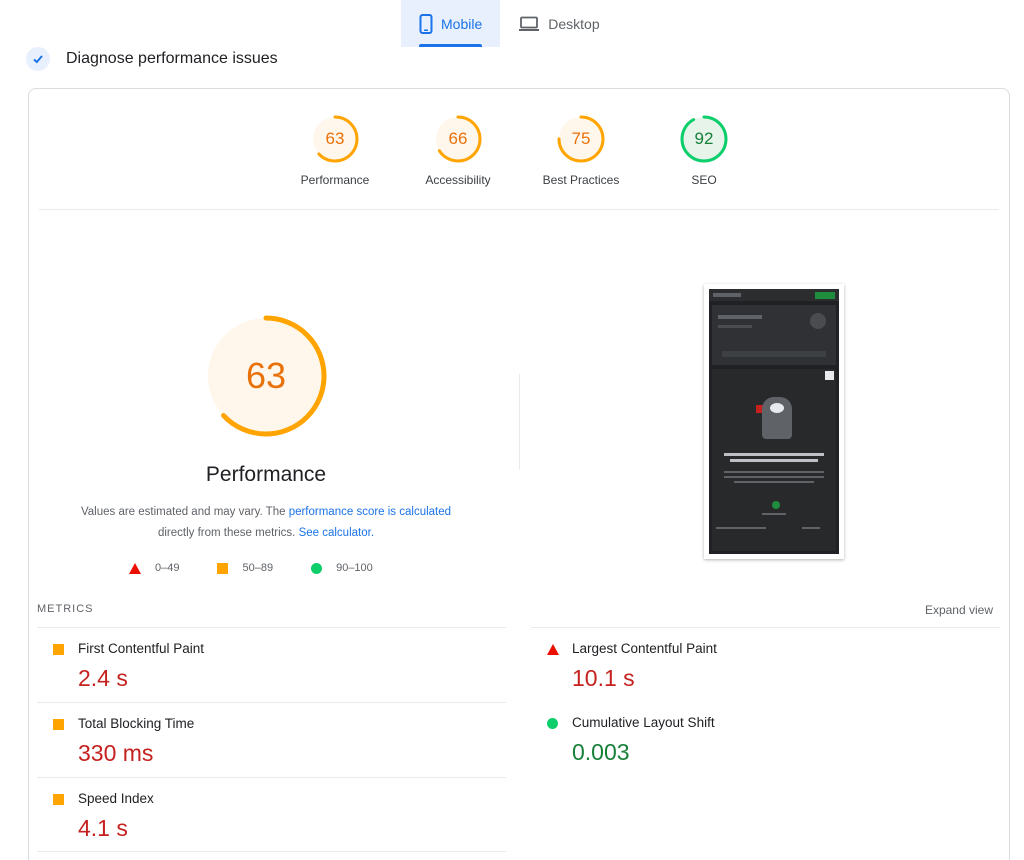 Image resolution: width=1024 pixels, height=860 pixels. What do you see at coordinates (228, 533) in the screenshot?
I see `note-text-2: directly from these metrics.` at bounding box center [228, 533].